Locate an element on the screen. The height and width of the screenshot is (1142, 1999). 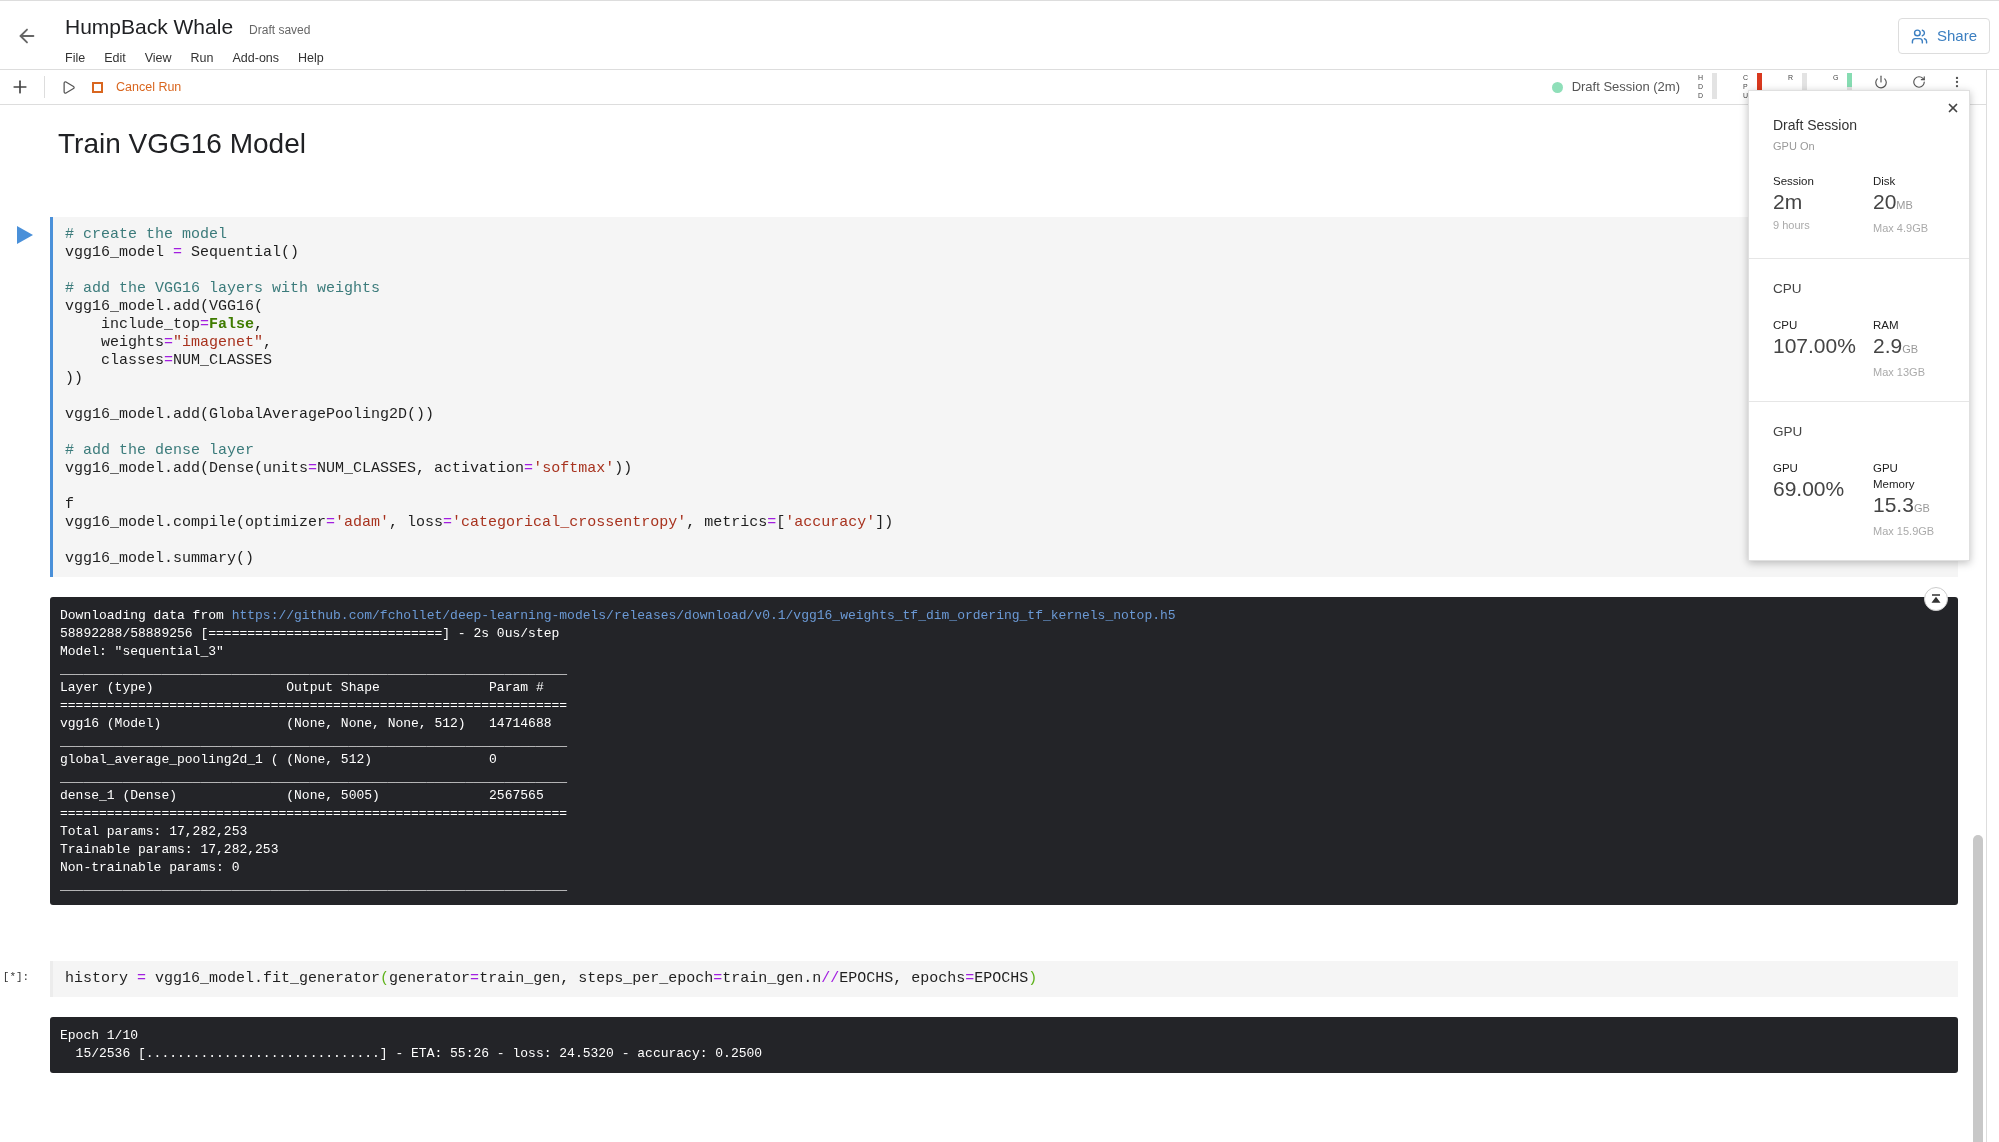
section-title: GPU is located at coordinates (1788, 431).